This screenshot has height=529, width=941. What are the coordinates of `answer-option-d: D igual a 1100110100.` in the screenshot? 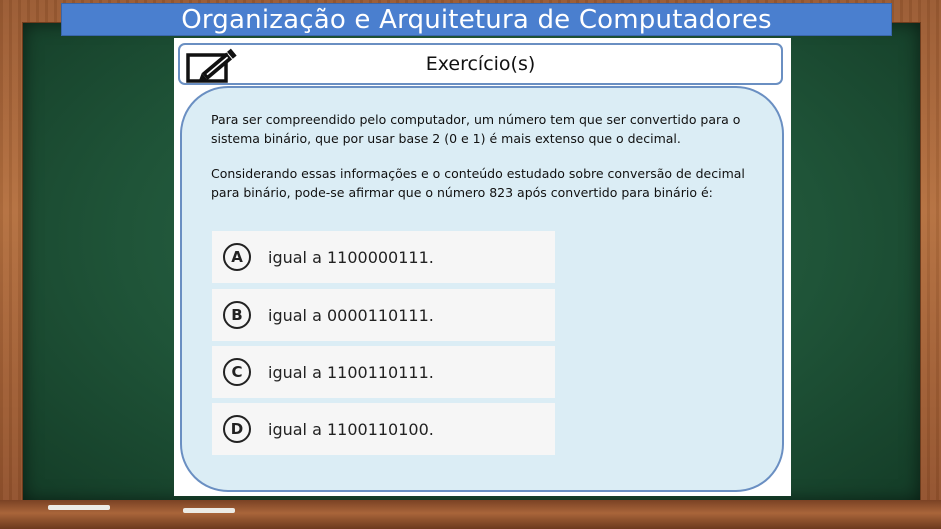 It's located at (383, 429).